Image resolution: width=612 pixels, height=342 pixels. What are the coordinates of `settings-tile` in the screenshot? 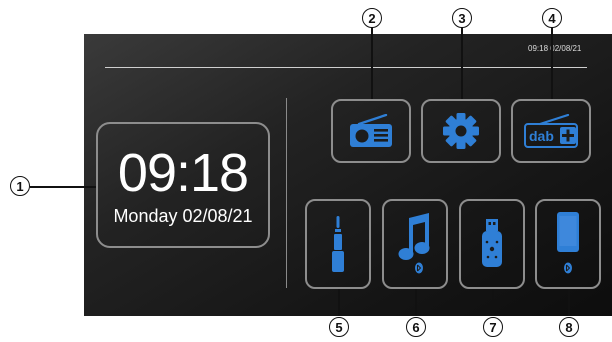 It's located at (461, 131).